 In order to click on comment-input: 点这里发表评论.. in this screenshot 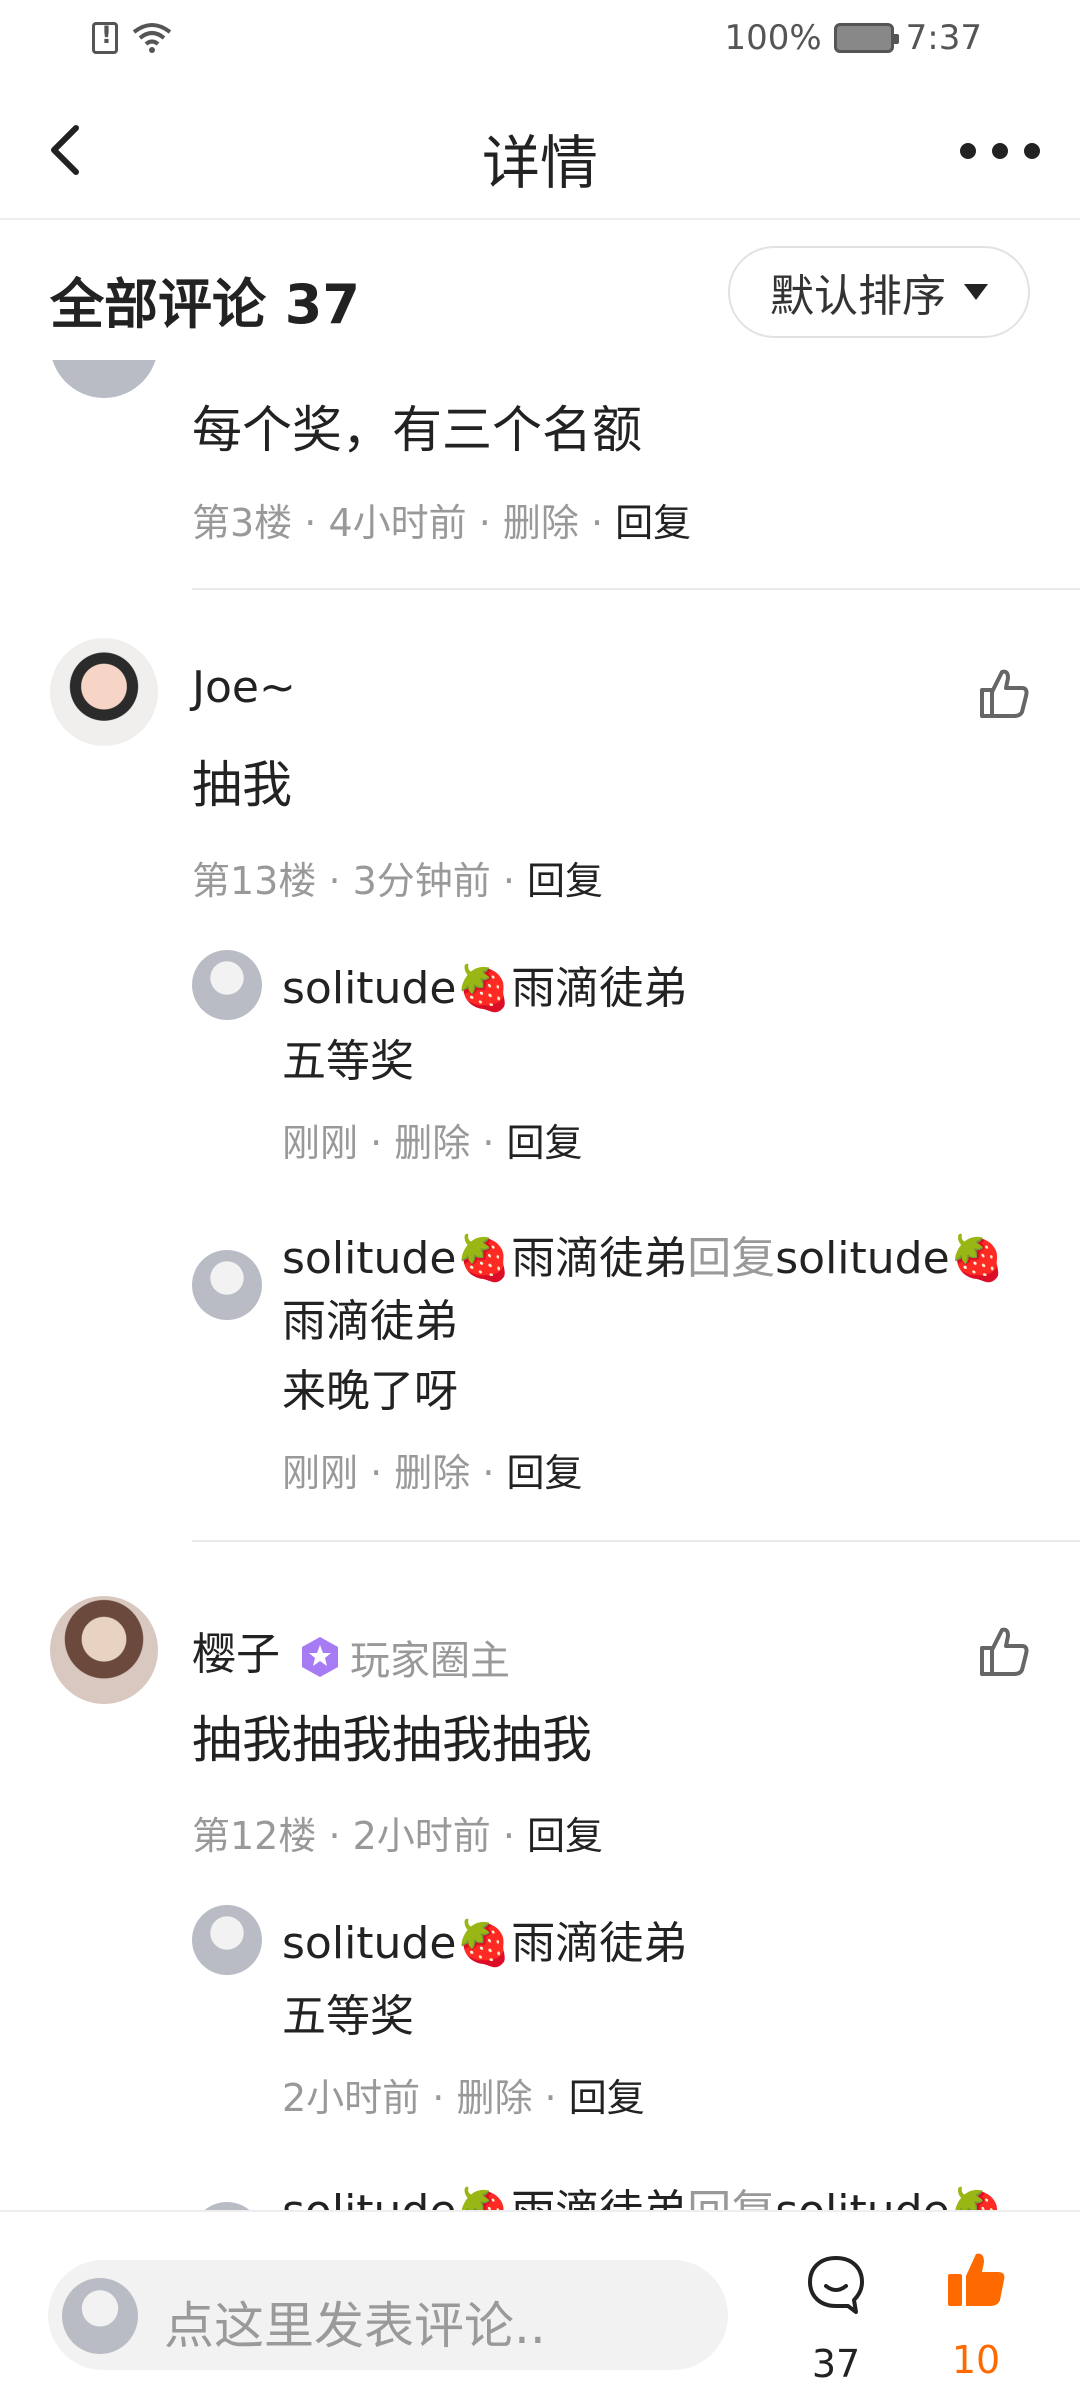, I will do `click(388, 2315)`.